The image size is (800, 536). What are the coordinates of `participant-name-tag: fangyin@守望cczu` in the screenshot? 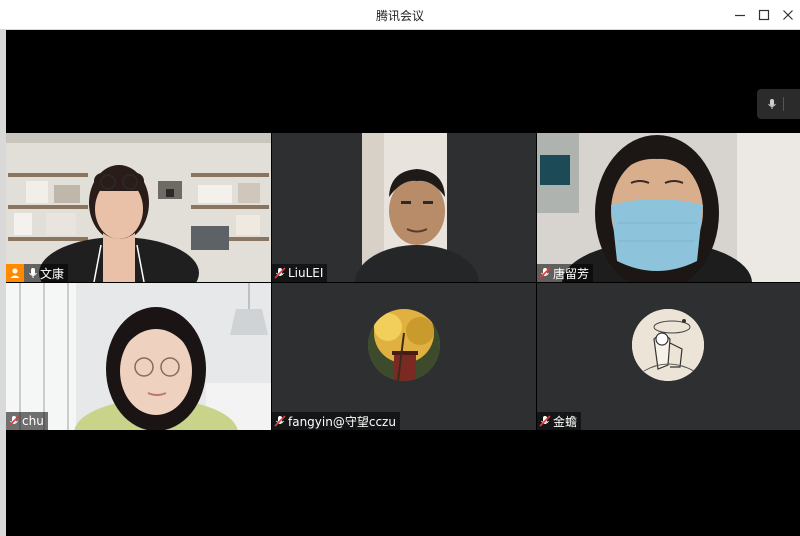 It's located at (336, 421).